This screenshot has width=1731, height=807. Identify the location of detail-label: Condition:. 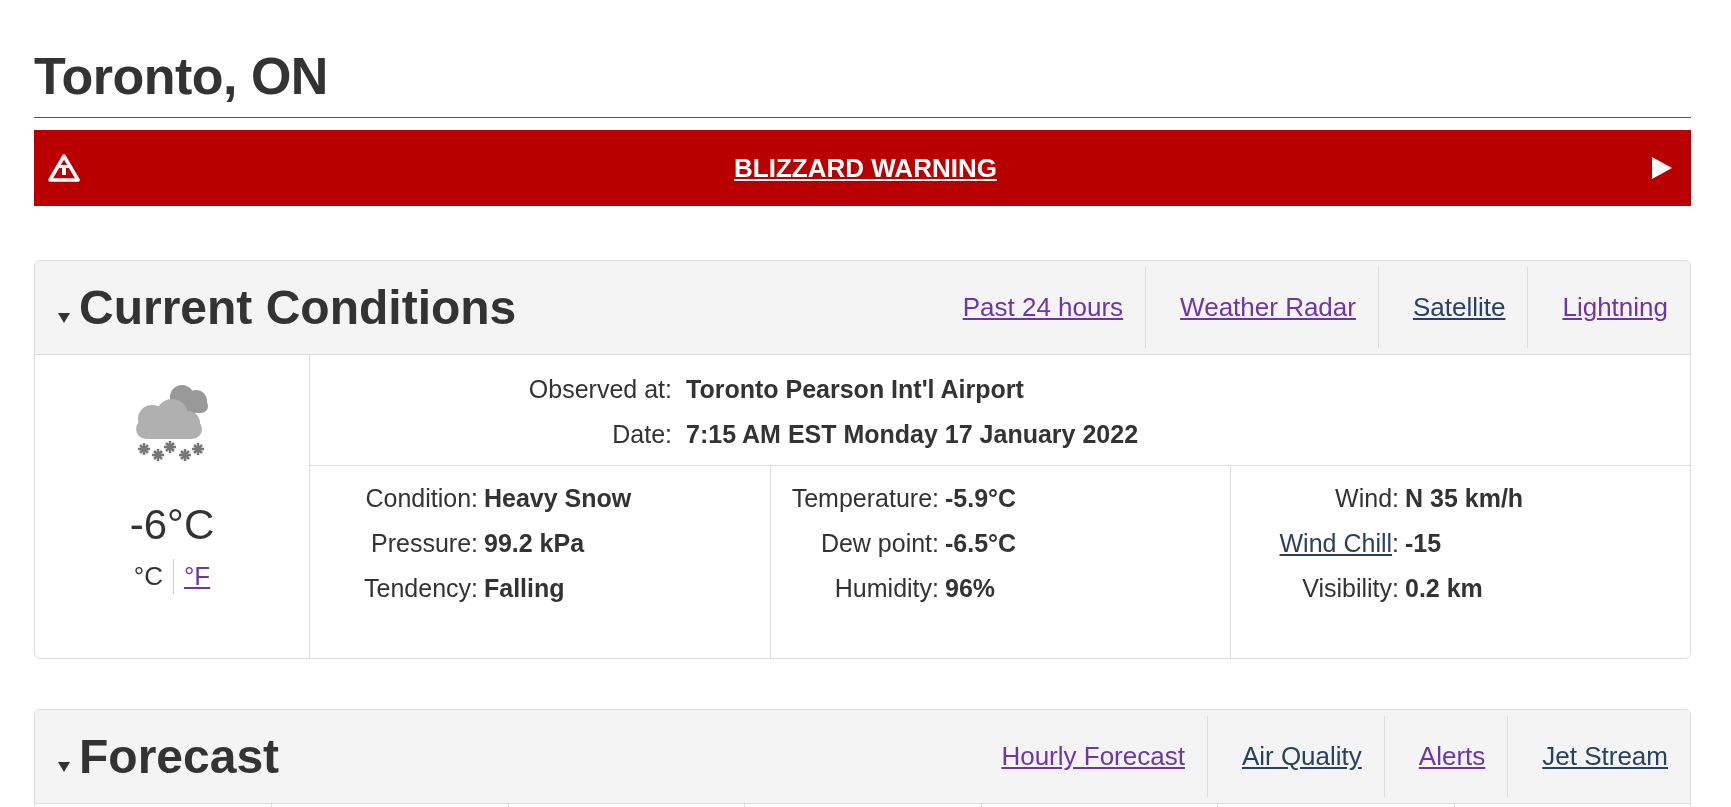
(421, 499).